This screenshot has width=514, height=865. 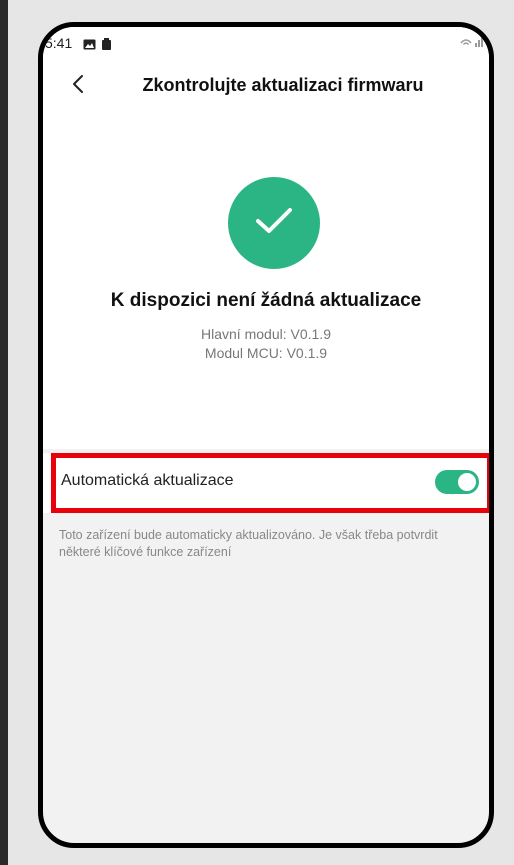 I want to click on left-edge-strip, so click(x=4, y=432).